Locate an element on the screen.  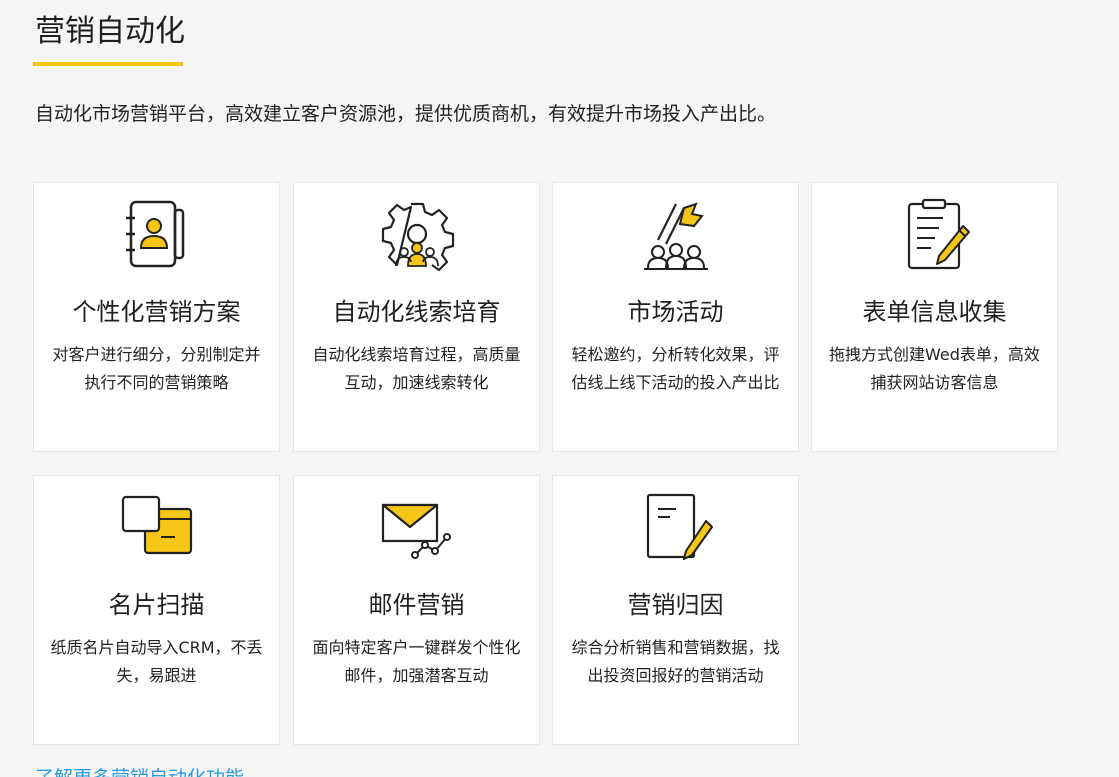
feature-card-attribution: 营销归因 综合分析销售和营销数据，找出投资回报好的营销活动 is located at coordinates (675, 610).